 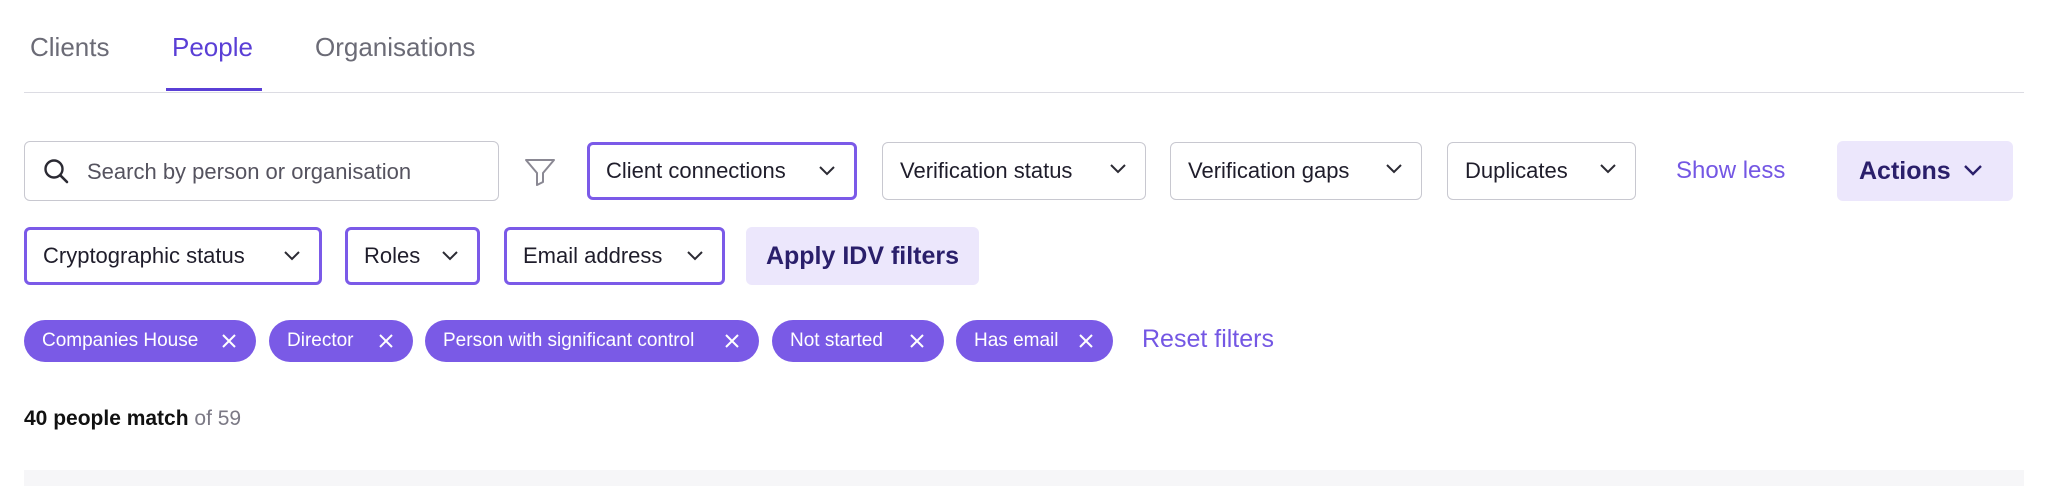 What do you see at coordinates (836, 340) in the screenshot?
I see `chip-label: Not started` at bounding box center [836, 340].